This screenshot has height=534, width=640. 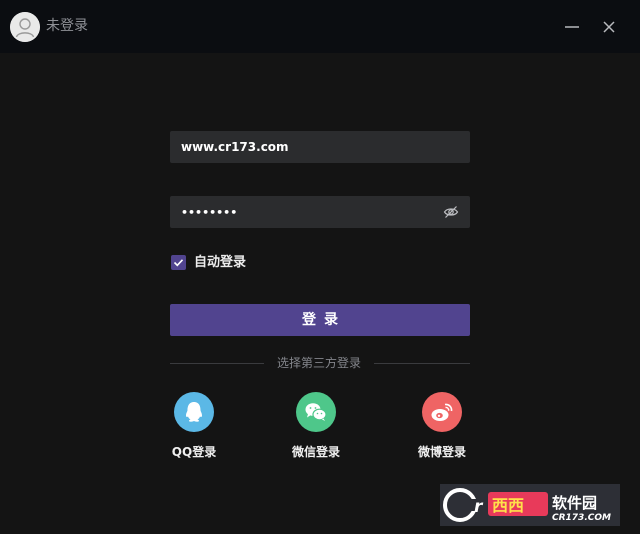 I want to click on checkmark-icon, so click(x=178, y=263).